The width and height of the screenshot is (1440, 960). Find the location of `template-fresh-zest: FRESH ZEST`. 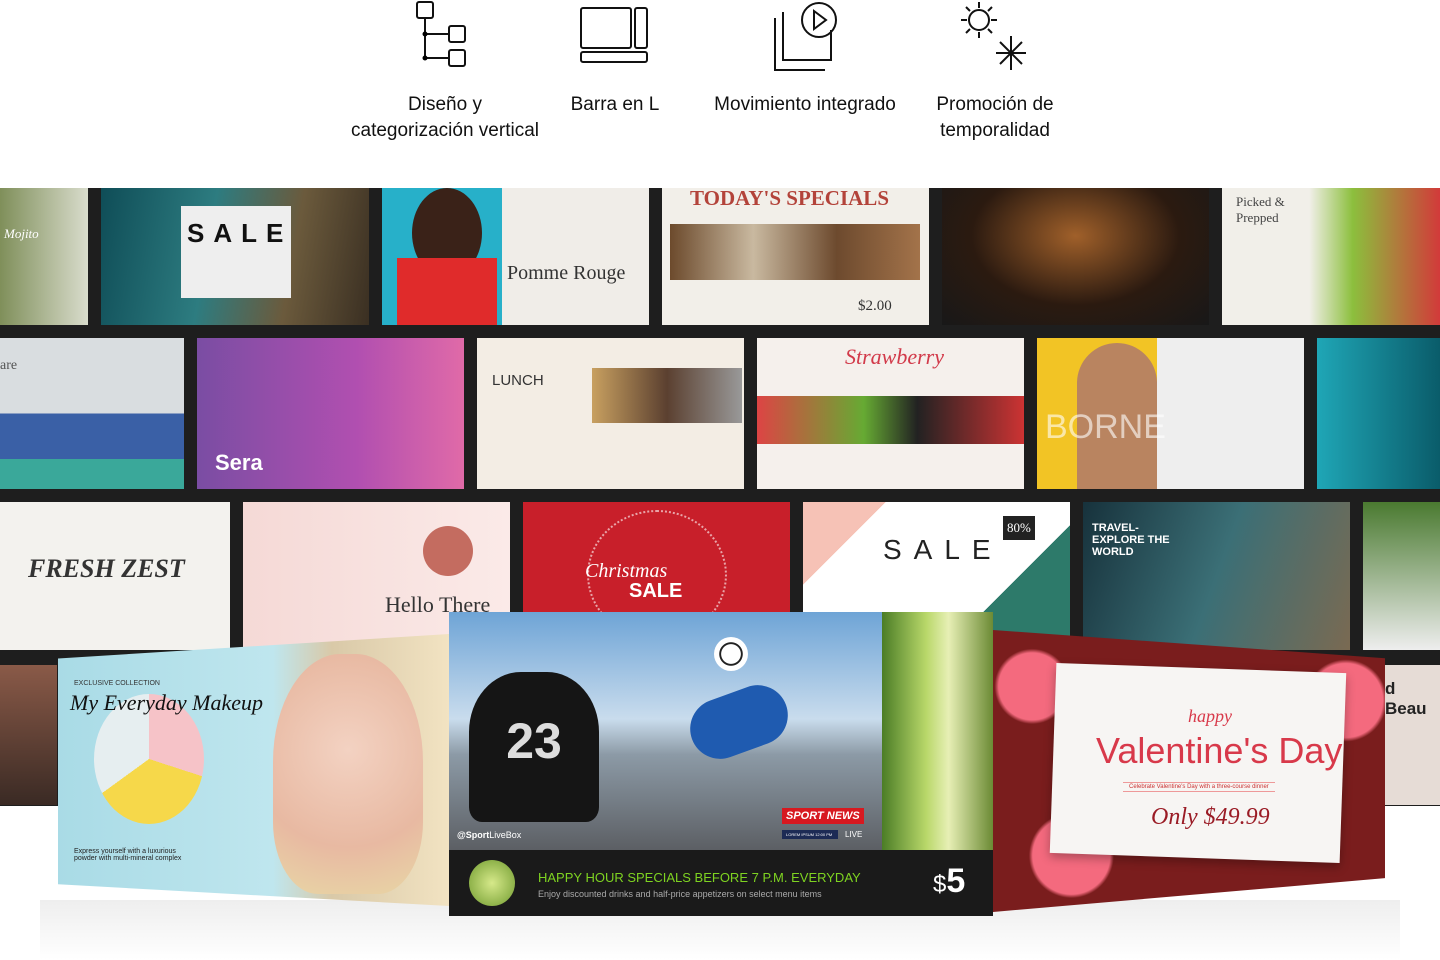

template-fresh-zest: FRESH ZEST is located at coordinates (115, 576).